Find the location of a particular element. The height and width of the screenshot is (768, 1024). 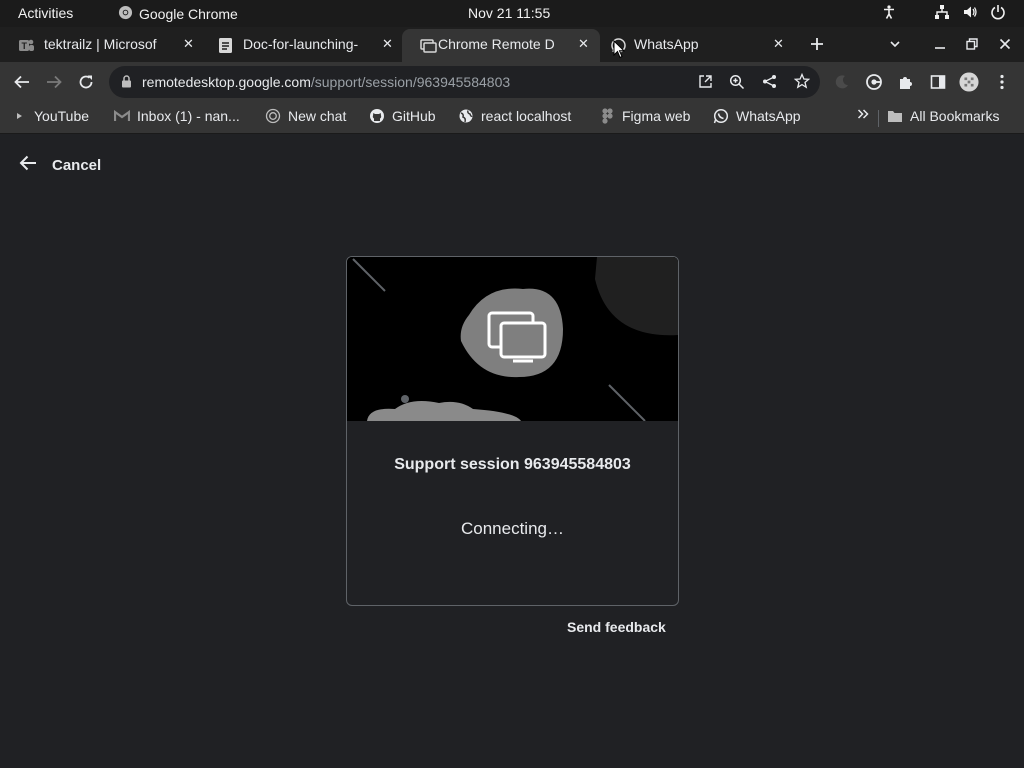

hero-illustration is located at coordinates (512, 339).